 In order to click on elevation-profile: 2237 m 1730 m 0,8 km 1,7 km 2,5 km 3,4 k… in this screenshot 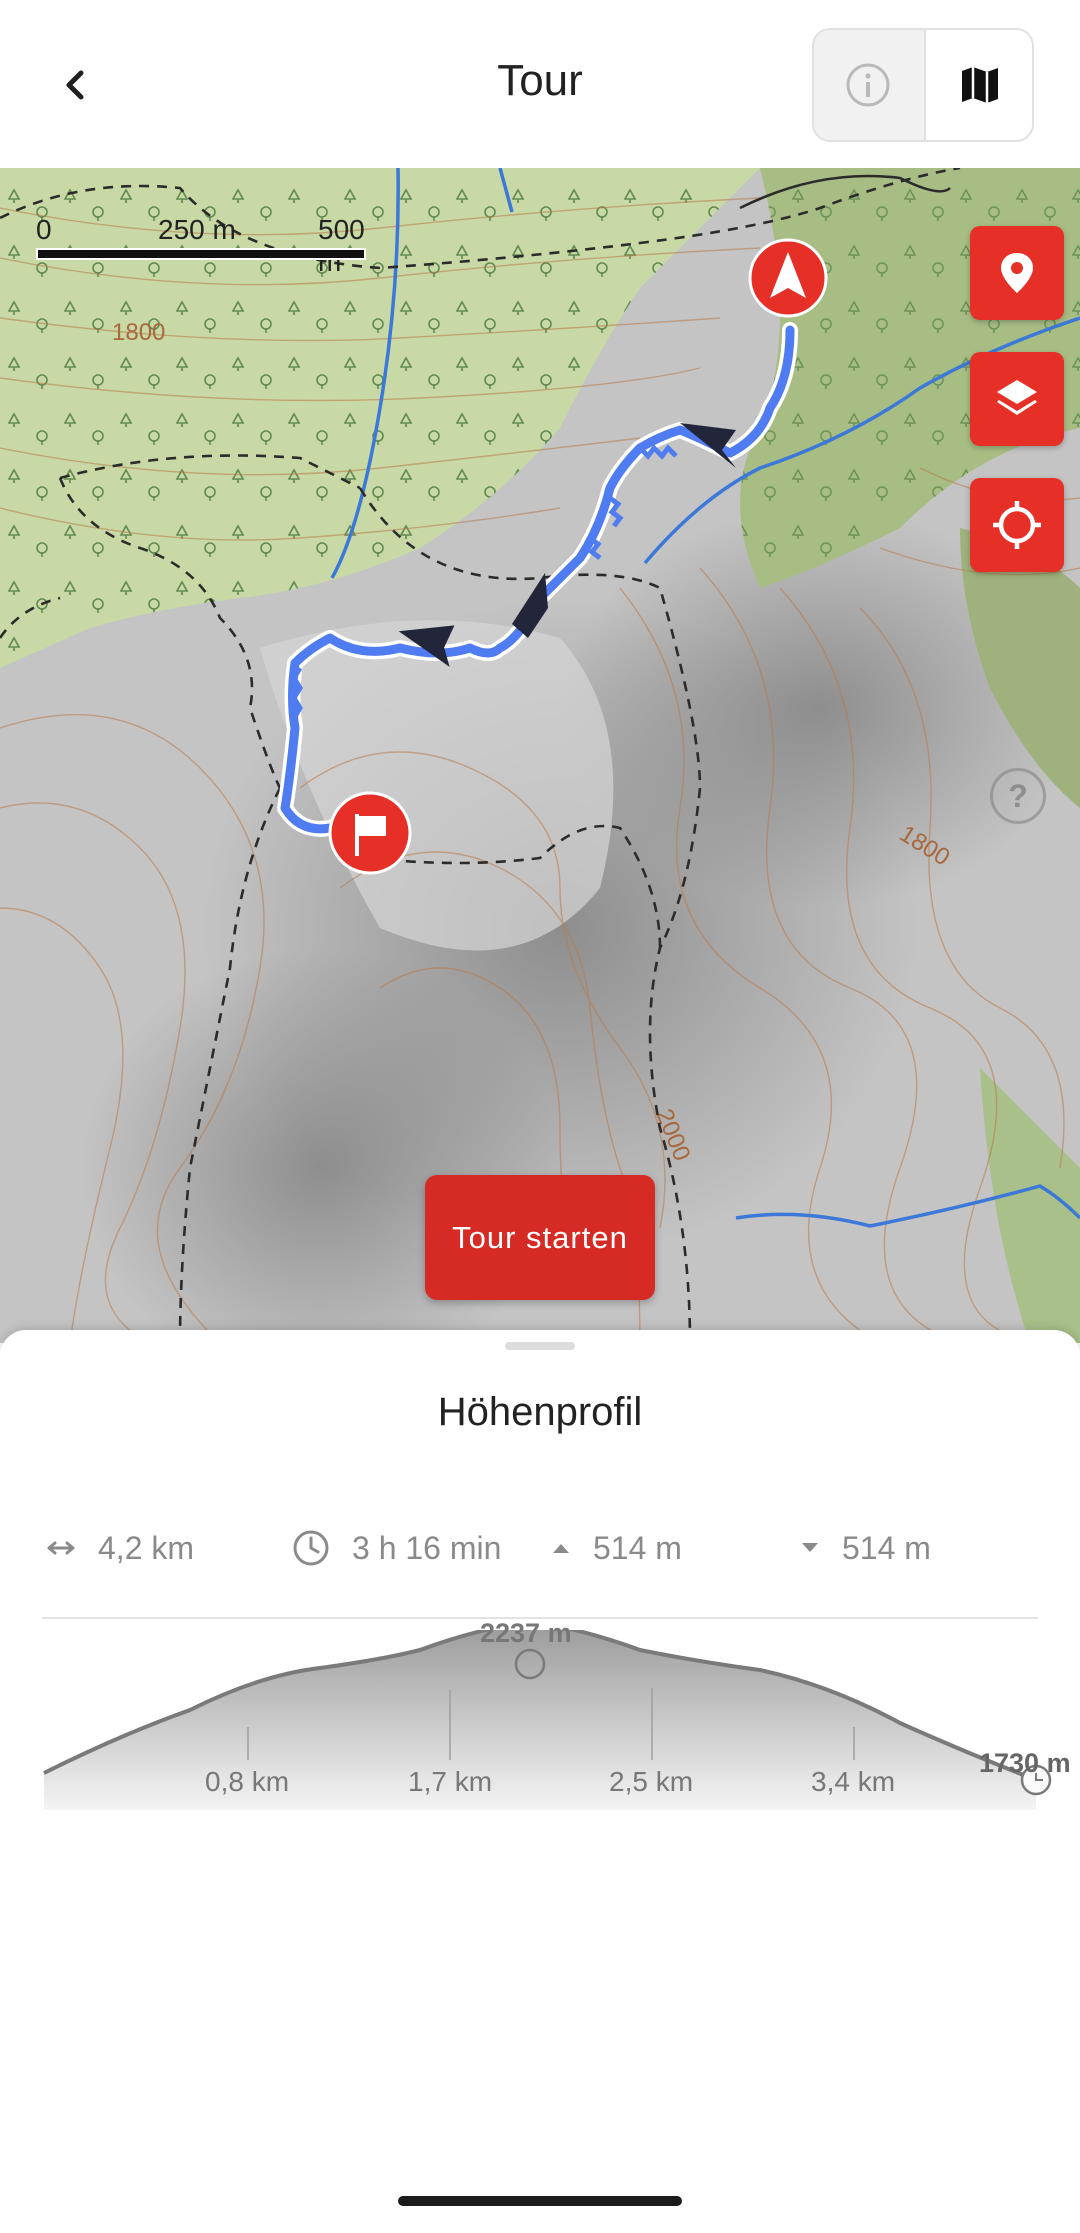, I will do `click(540, 1724)`.